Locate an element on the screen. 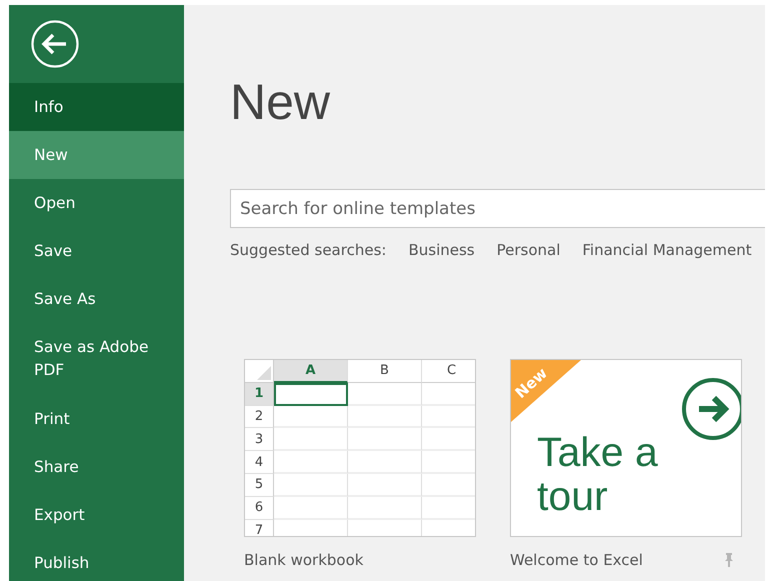  sidebar-item: Open is located at coordinates (96, 203).